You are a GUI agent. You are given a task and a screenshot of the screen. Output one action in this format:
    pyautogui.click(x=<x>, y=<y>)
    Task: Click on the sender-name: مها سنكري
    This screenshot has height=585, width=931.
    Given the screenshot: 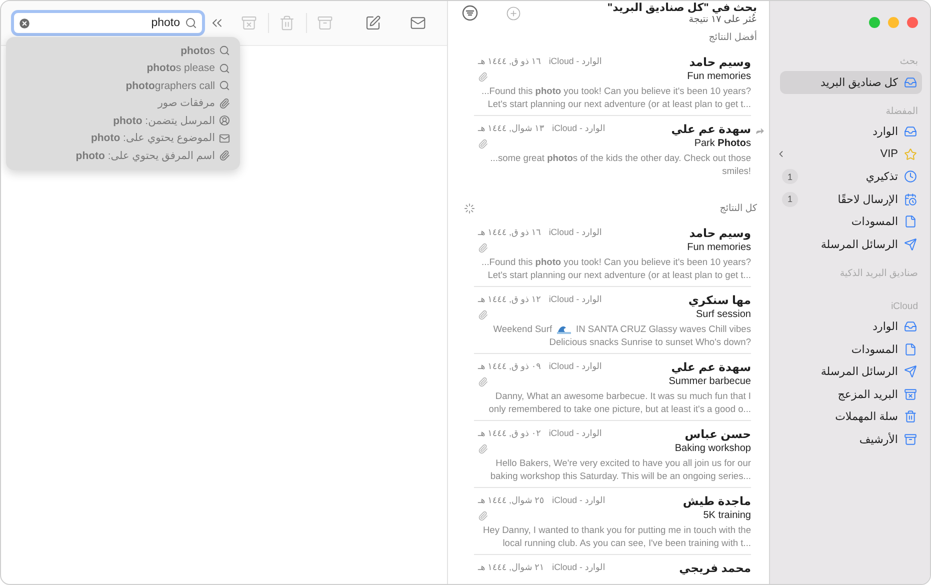 What is the action you would take?
    pyautogui.click(x=719, y=300)
    